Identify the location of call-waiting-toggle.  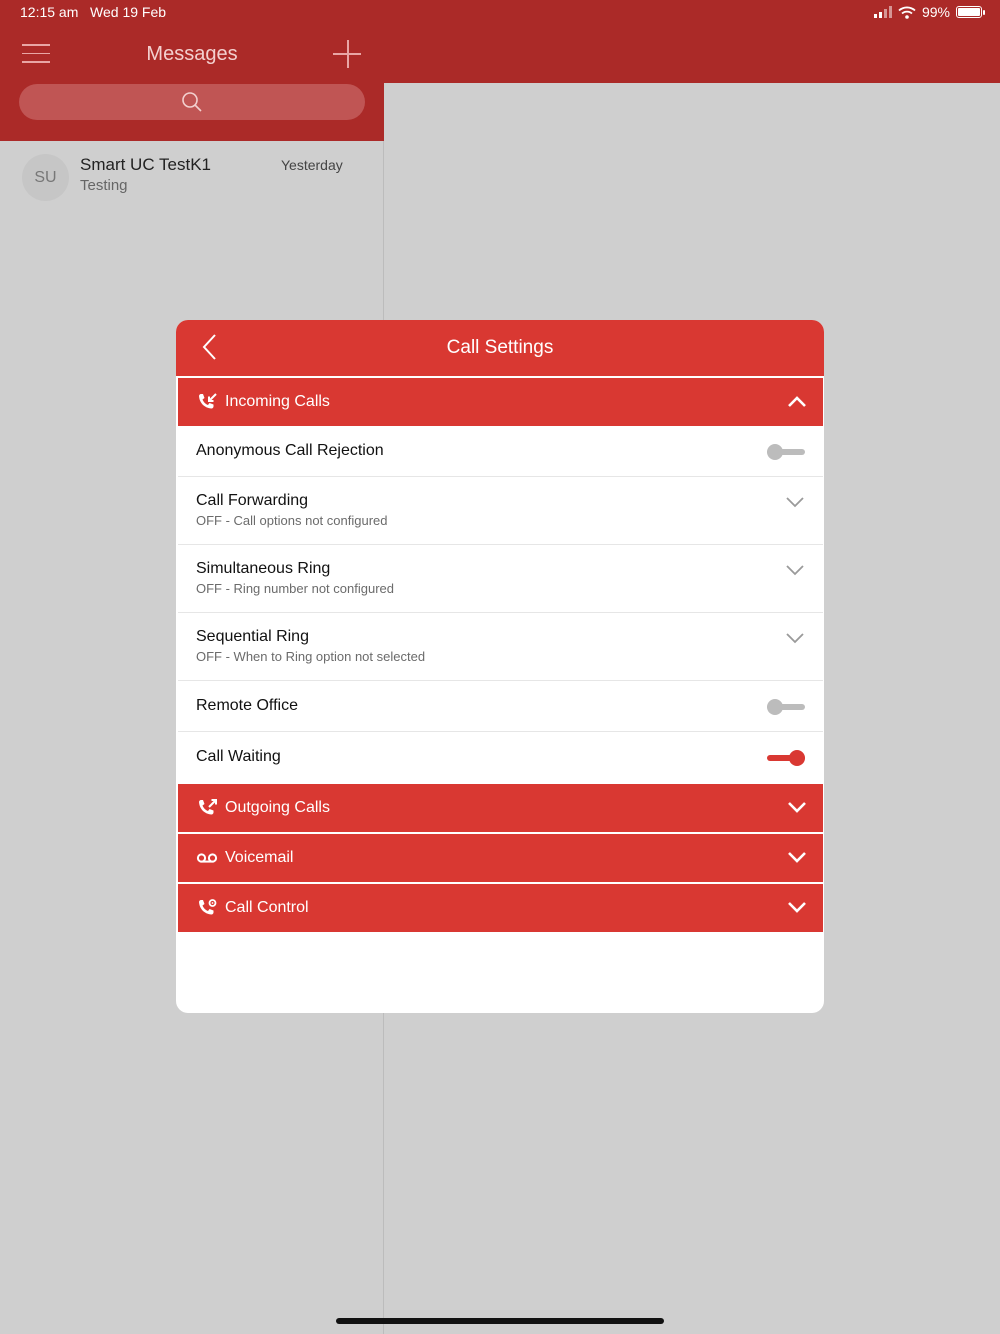
(786, 758).